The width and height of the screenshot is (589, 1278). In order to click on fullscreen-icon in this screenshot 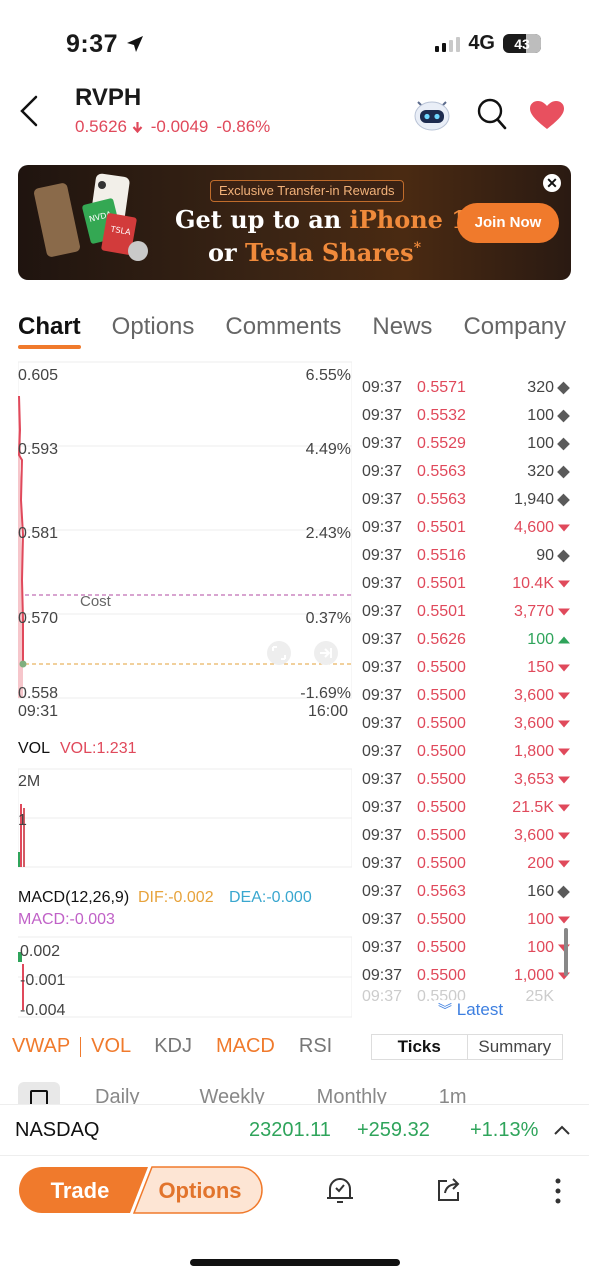, I will do `click(279, 653)`.